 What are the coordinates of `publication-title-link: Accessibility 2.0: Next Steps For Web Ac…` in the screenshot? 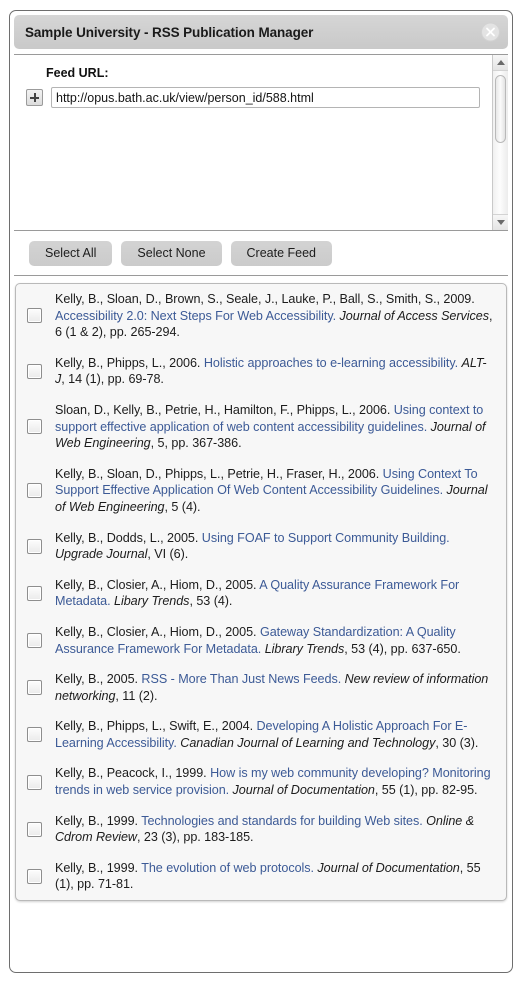 It's located at (195, 316).